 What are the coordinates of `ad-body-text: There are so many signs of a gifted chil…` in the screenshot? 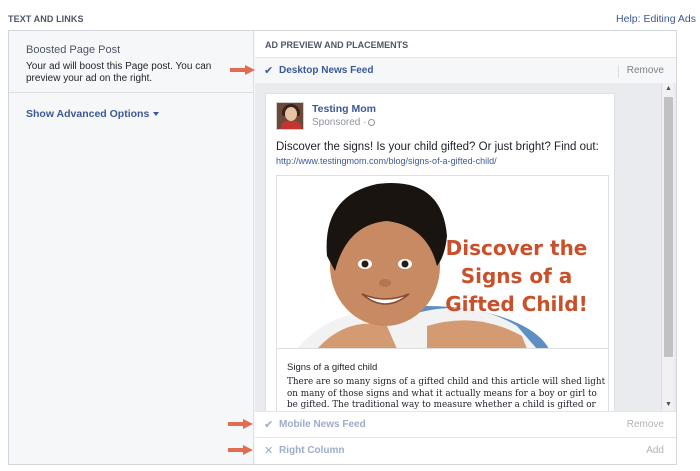 It's located at (446, 393).